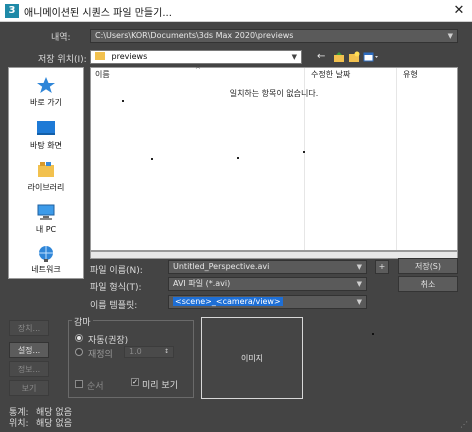  I want to click on place-this-pc: 내 PC, so click(46, 222).